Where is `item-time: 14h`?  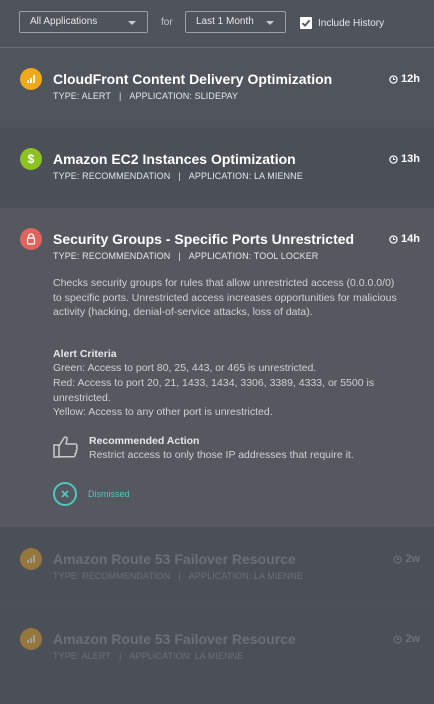 item-time: 14h is located at coordinates (404, 239).